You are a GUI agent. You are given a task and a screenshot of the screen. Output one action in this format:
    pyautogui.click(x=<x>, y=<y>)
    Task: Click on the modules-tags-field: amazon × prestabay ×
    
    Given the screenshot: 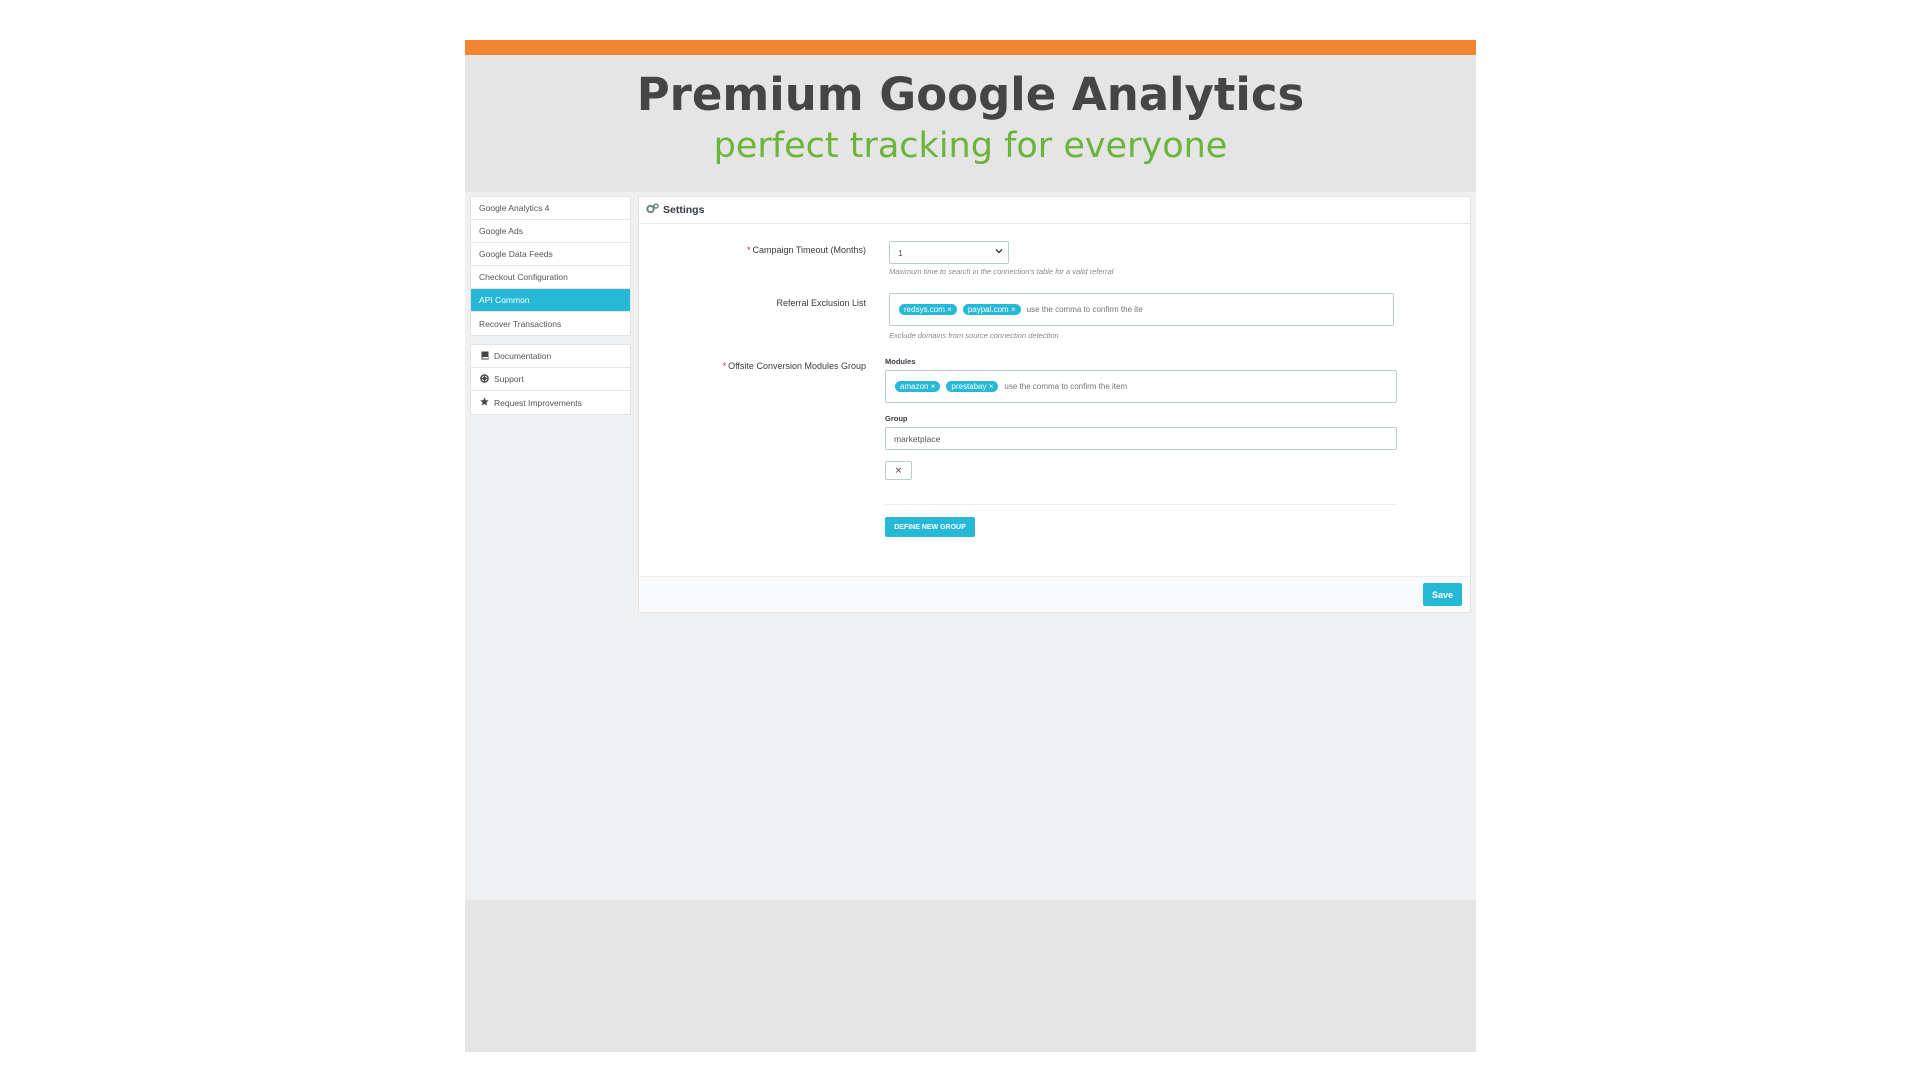 What is the action you would take?
    pyautogui.click(x=1141, y=386)
    